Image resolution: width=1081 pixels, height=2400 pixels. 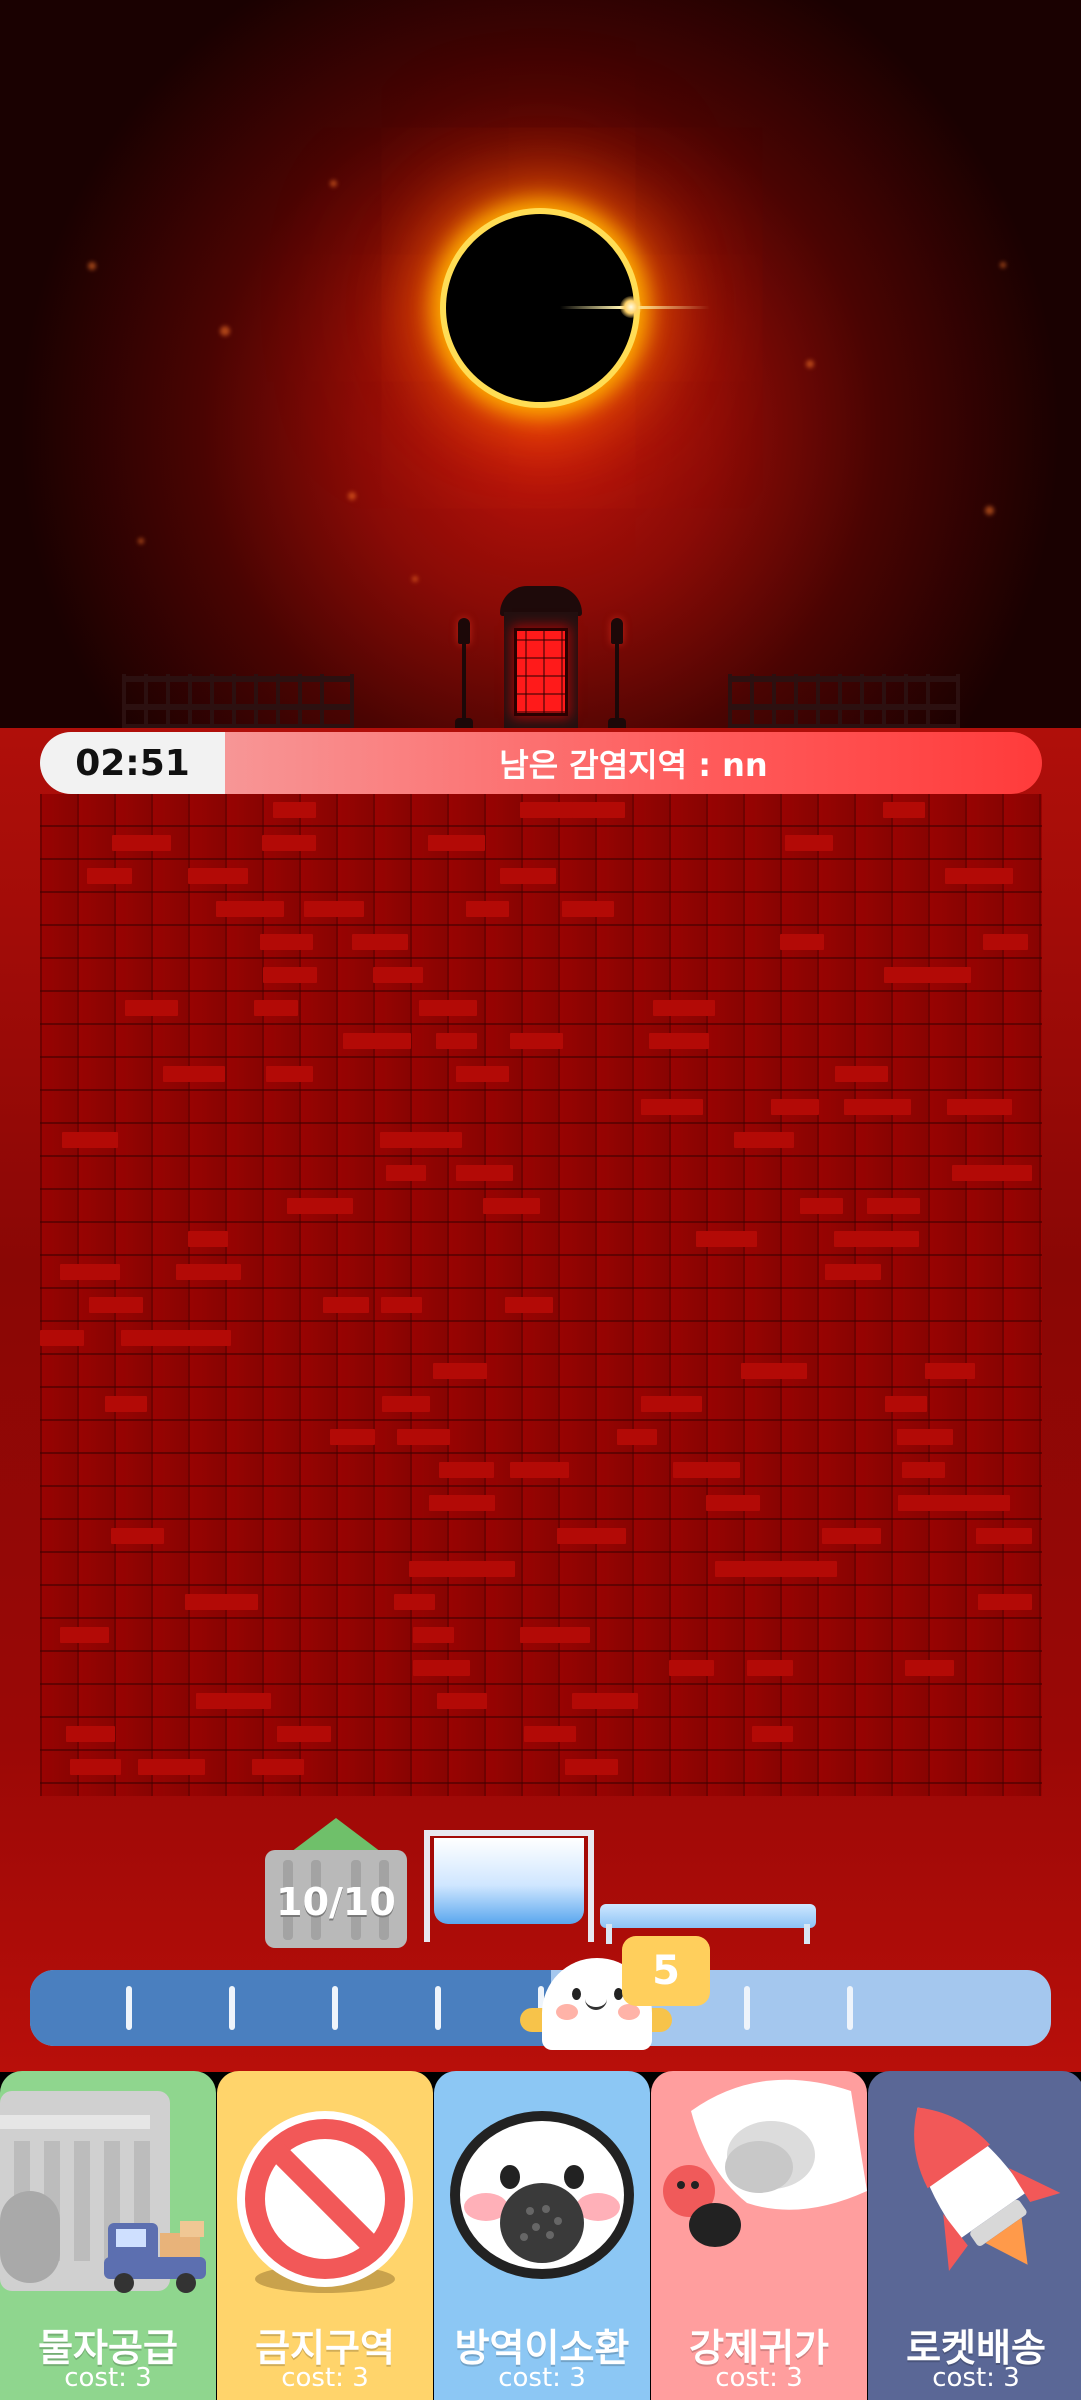 What do you see at coordinates (108, 2235) in the screenshot?
I see `card-supply: 물자공급 cost: 3` at bounding box center [108, 2235].